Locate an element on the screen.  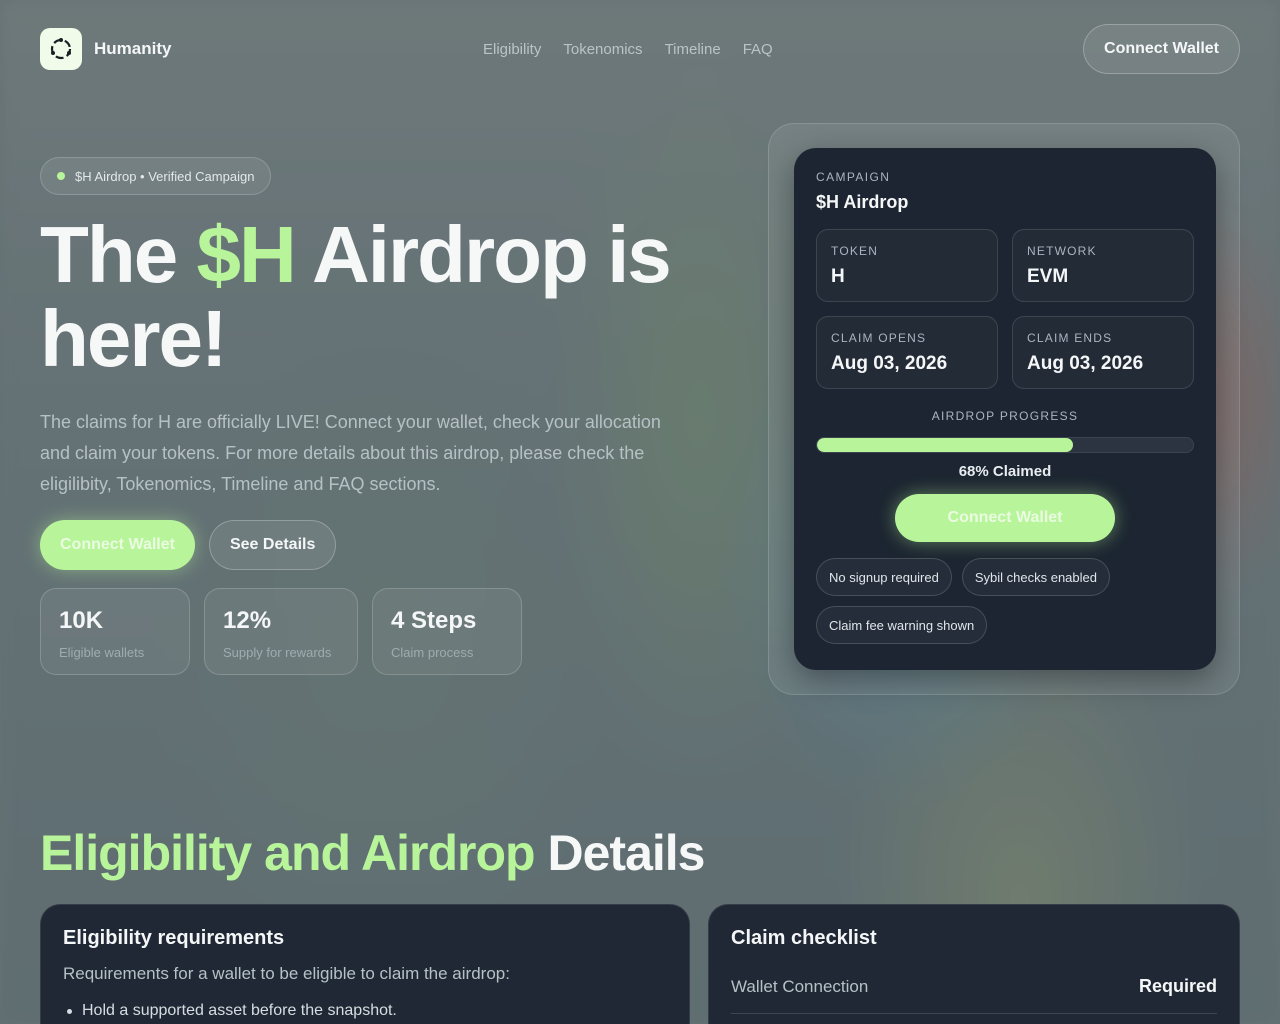
field-claim-opens: CLAIM OPENS Aug 03, 2026 is located at coordinates (907, 352).